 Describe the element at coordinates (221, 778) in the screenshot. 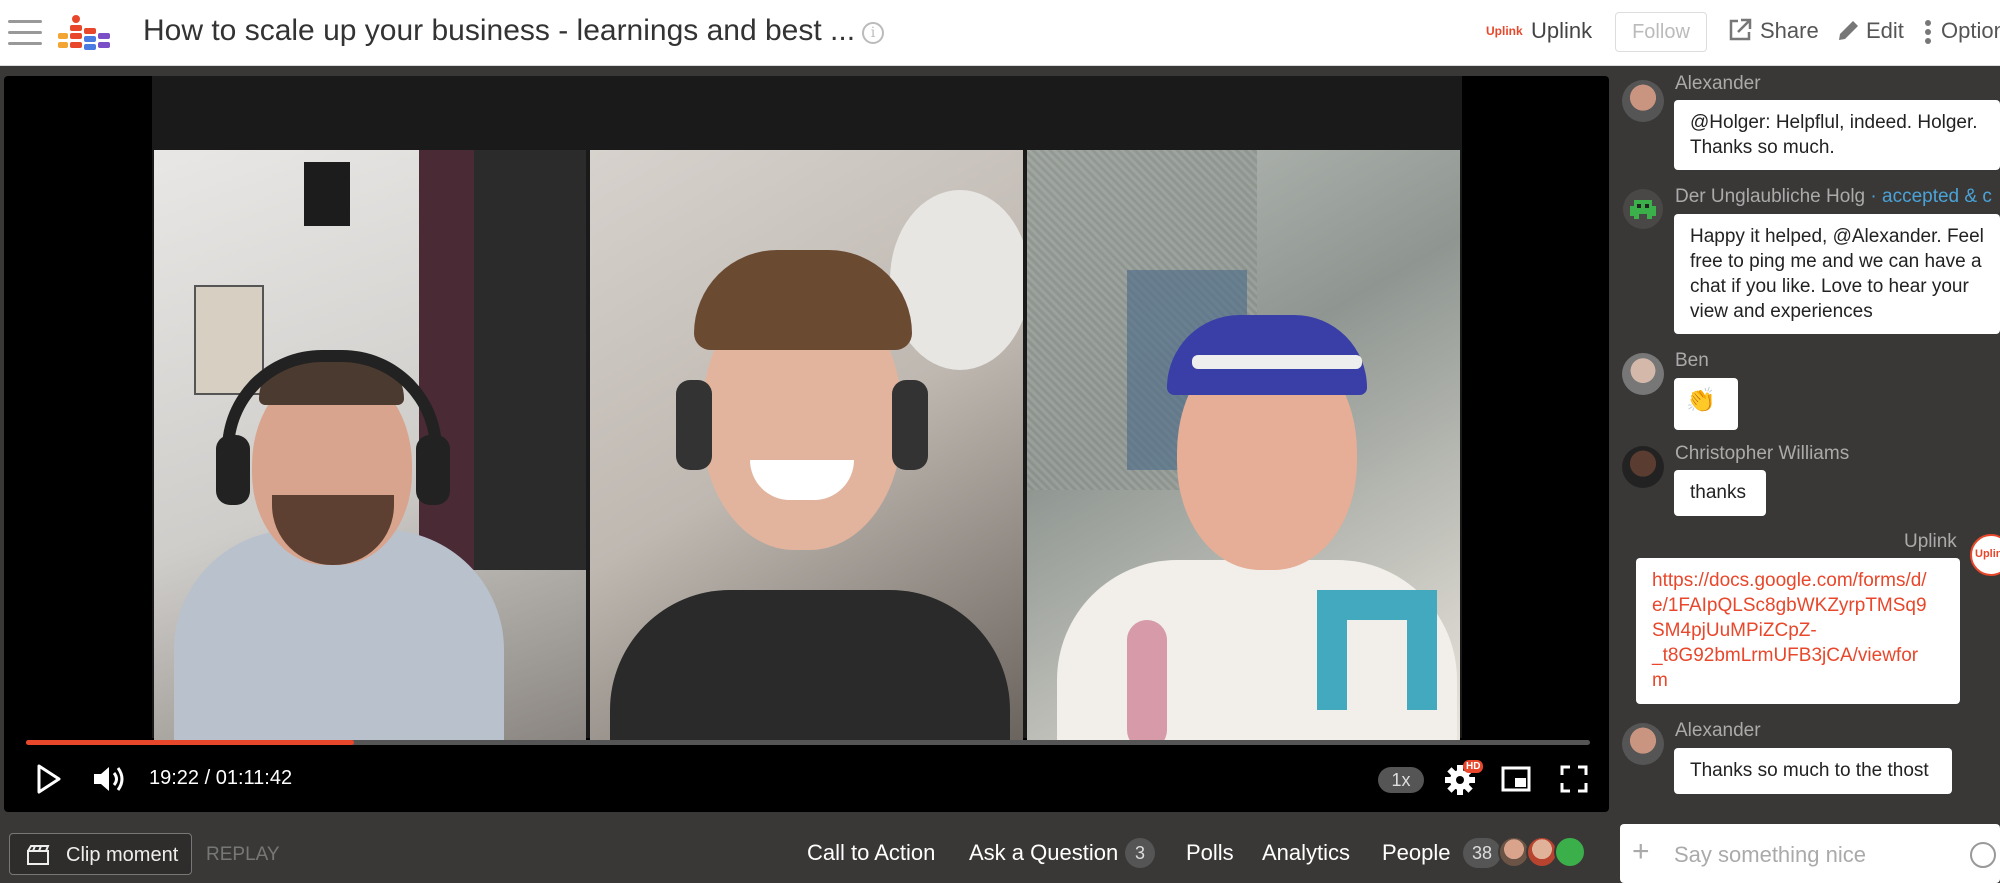

I see `time-display: 19:22 / 01:11:42` at that location.